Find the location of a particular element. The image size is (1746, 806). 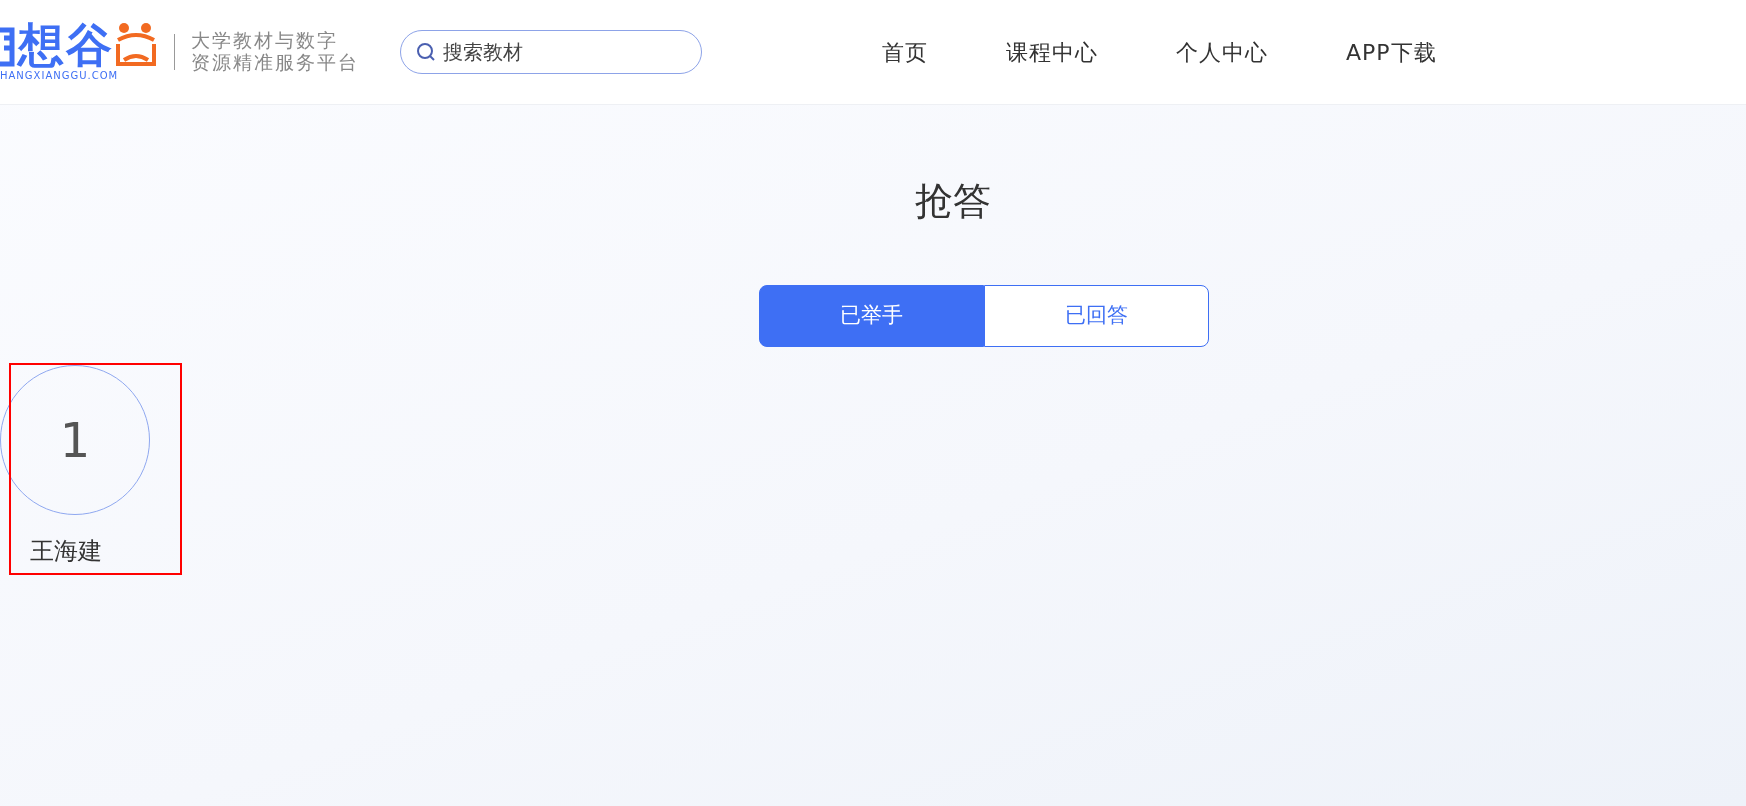

search-icon is located at coordinates (426, 52).